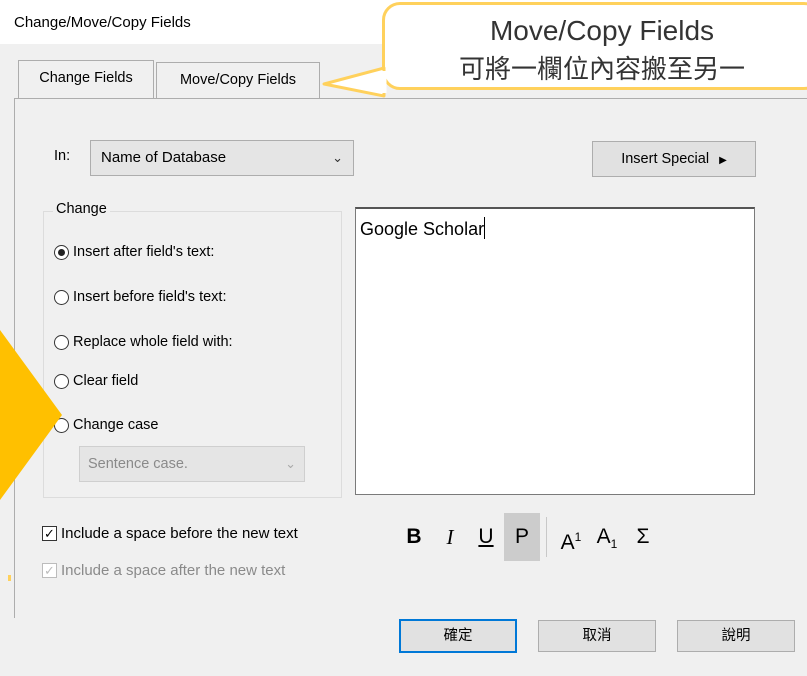 Image resolution: width=807 pixels, height=676 pixels. Describe the element at coordinates (192, 464) in the screenshot. I see `case-select: Sentence case. ⌄` at that location.